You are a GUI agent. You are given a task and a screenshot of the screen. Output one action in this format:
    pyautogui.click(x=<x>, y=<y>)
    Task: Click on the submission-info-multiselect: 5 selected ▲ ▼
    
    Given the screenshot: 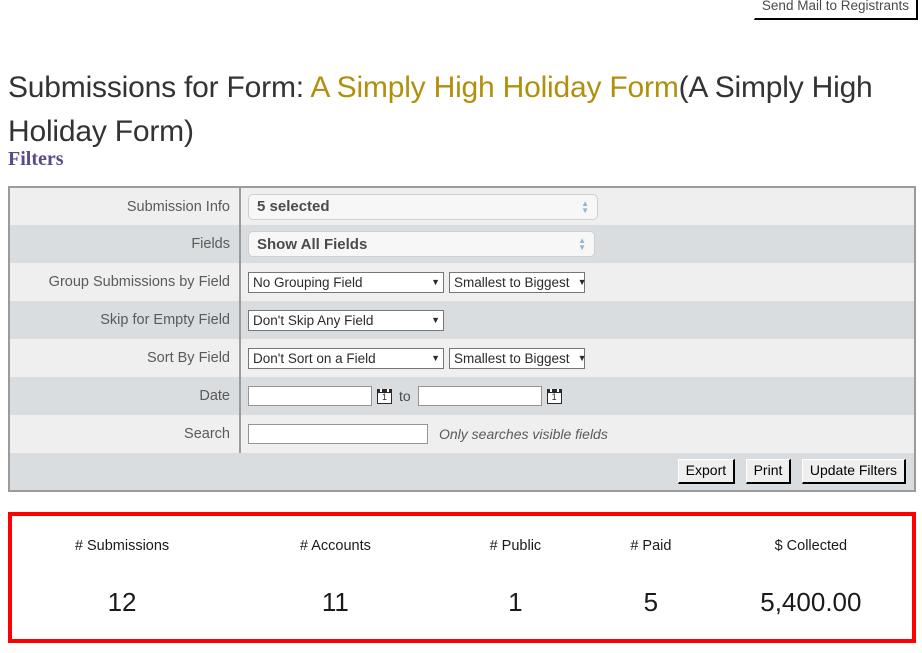 What is the action you would take?
    pyautogui.click(x=423, y=206)
    